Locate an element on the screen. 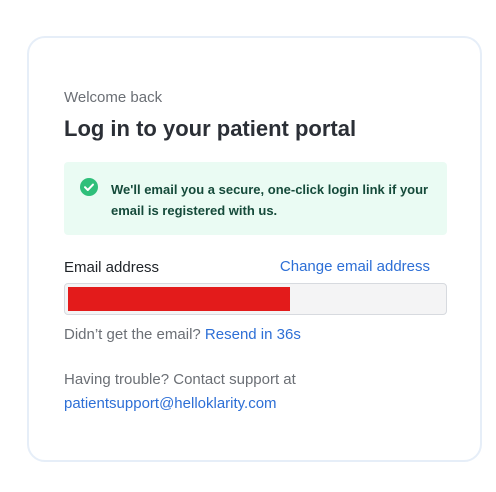 This screenshot has width=496, height=492. email-label: Email address is located at coordinates (112, 267).